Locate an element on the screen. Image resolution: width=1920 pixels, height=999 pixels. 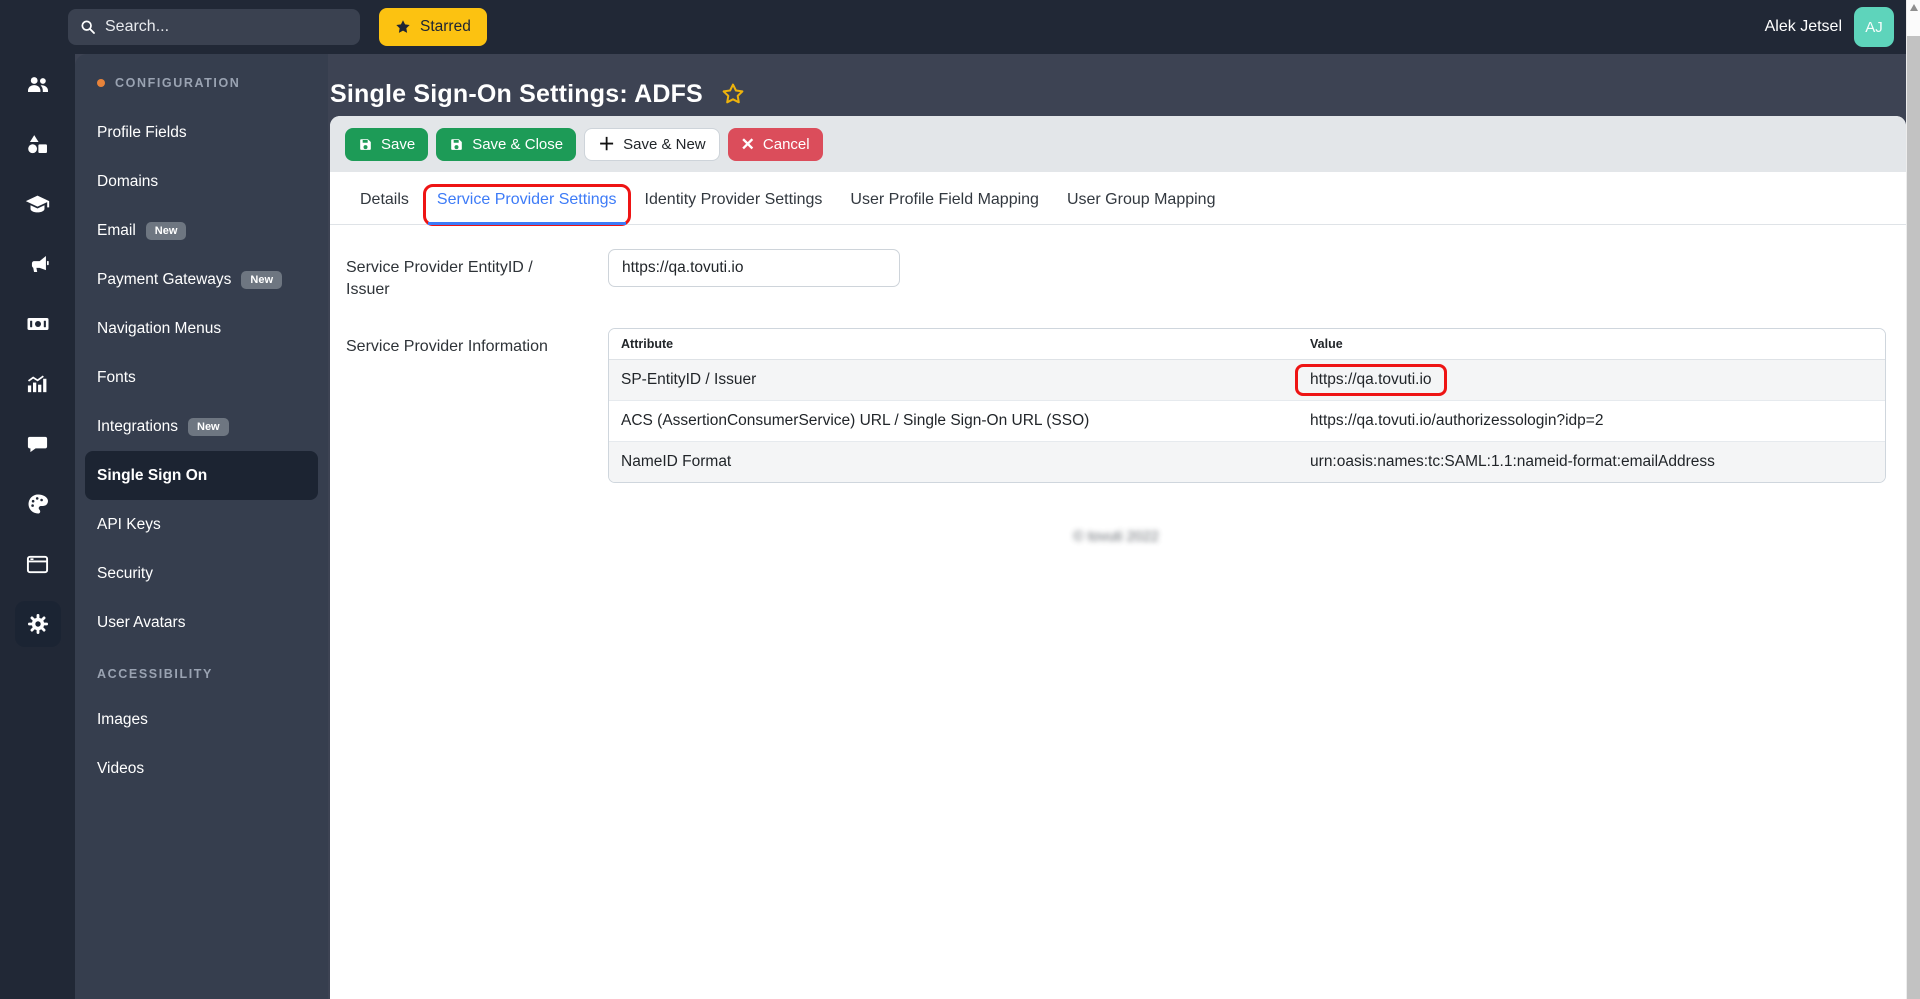
starred-button: Starred is located at coordinates (433, 27).